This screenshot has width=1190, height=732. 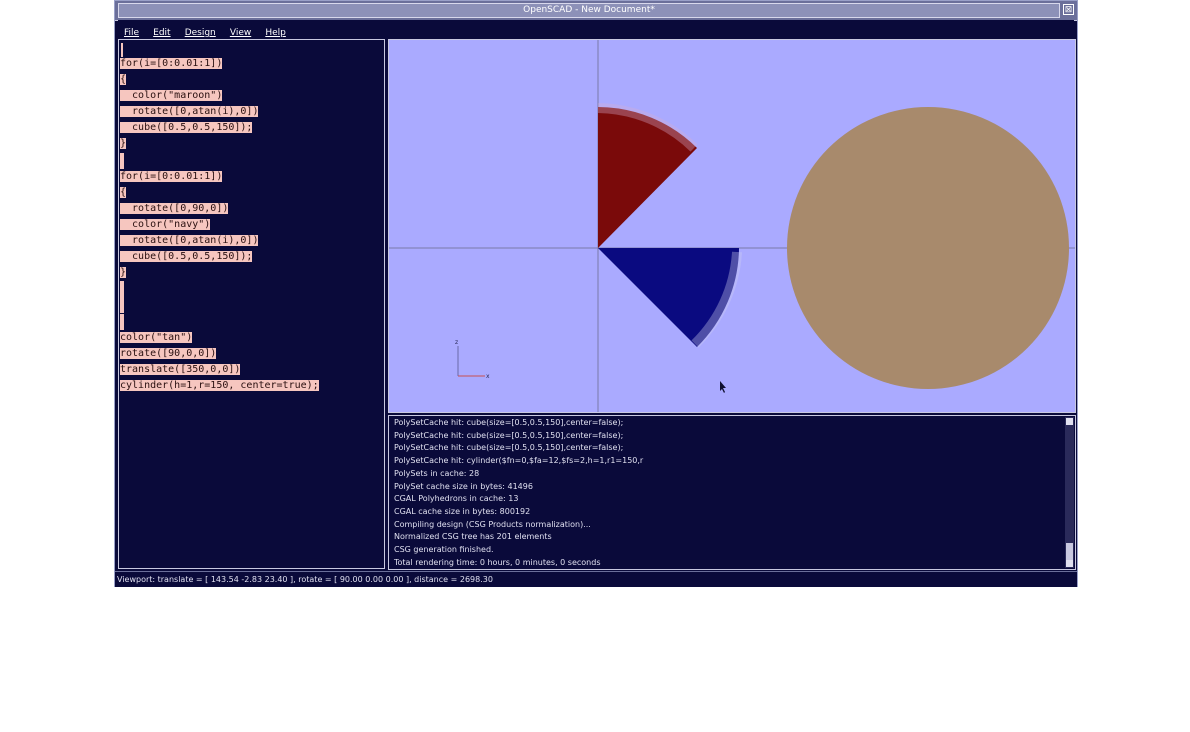 I want to click on code-line: color("maroon"), so click(x=219, y=96).